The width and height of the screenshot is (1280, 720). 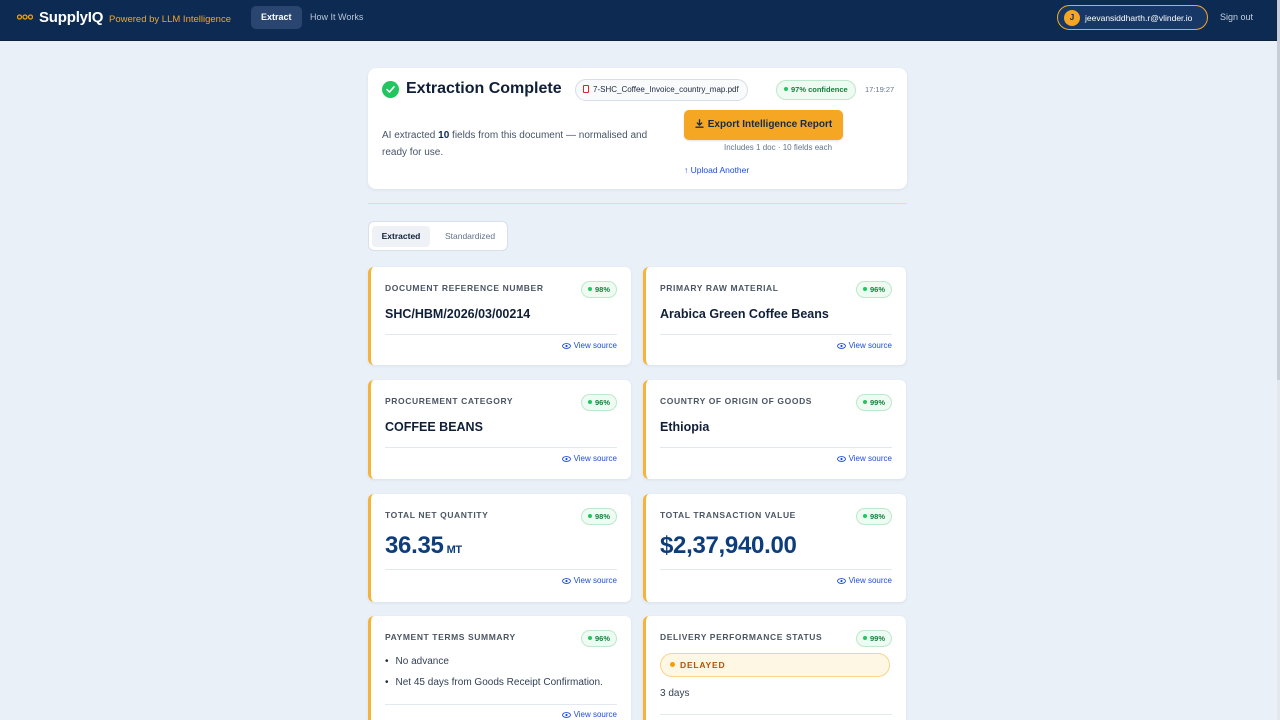 What do you see at coordinates (775, 665) in the screenshot?
I see `status-badge: DELAYED` at bounding box center [775, 665].